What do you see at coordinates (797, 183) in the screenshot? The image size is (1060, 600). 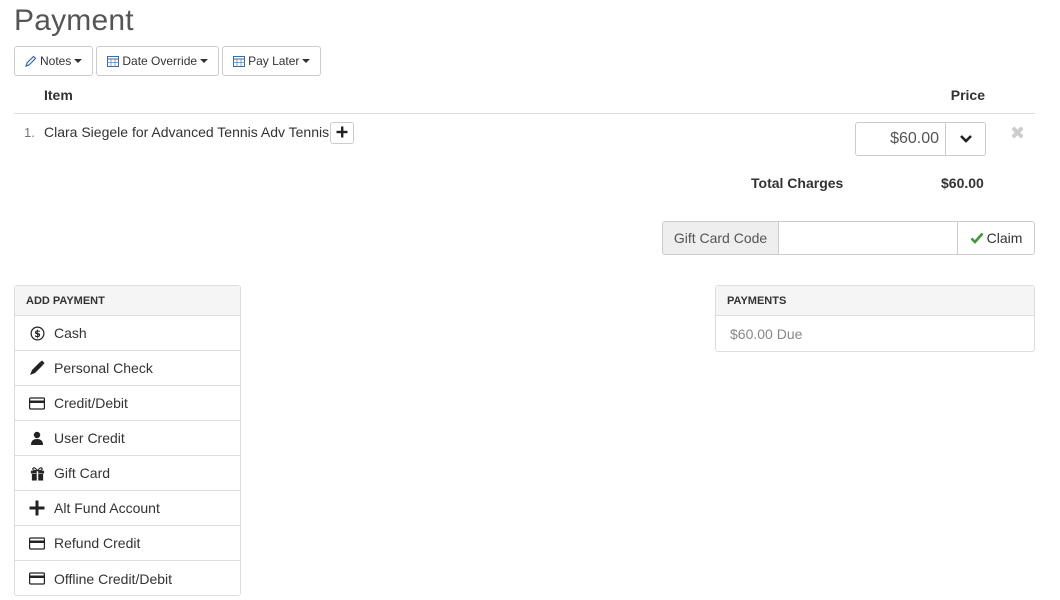 I see `total-charges-label: Total Charges` at bounding box center [797, 183].